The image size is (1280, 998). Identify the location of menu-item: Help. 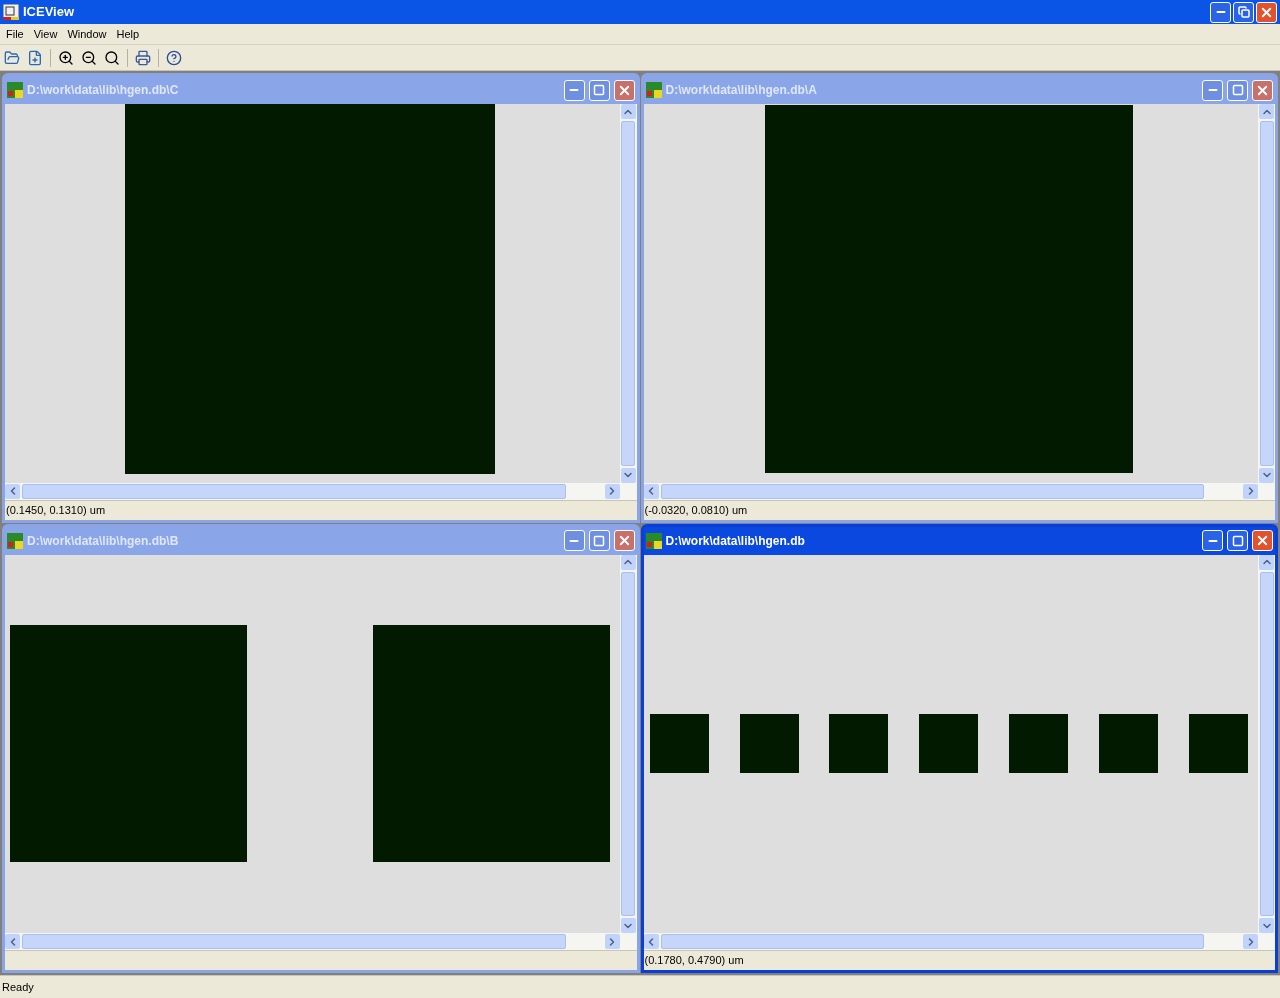
(128, 34).